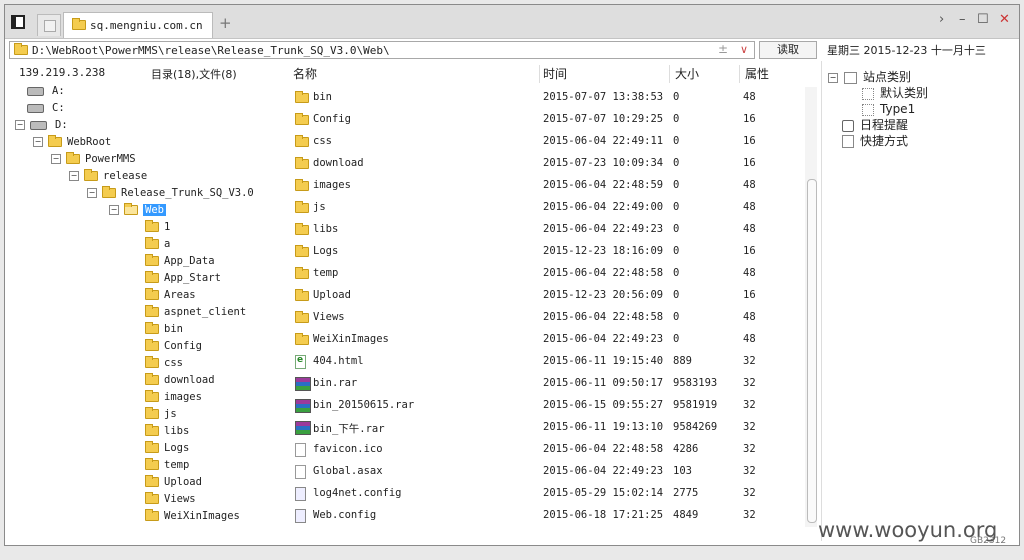 The image size is (1024, 560). I want to click on file-row: WeiXinImages 2015-06-04 22:49:23 0 48, so click(551, 340).